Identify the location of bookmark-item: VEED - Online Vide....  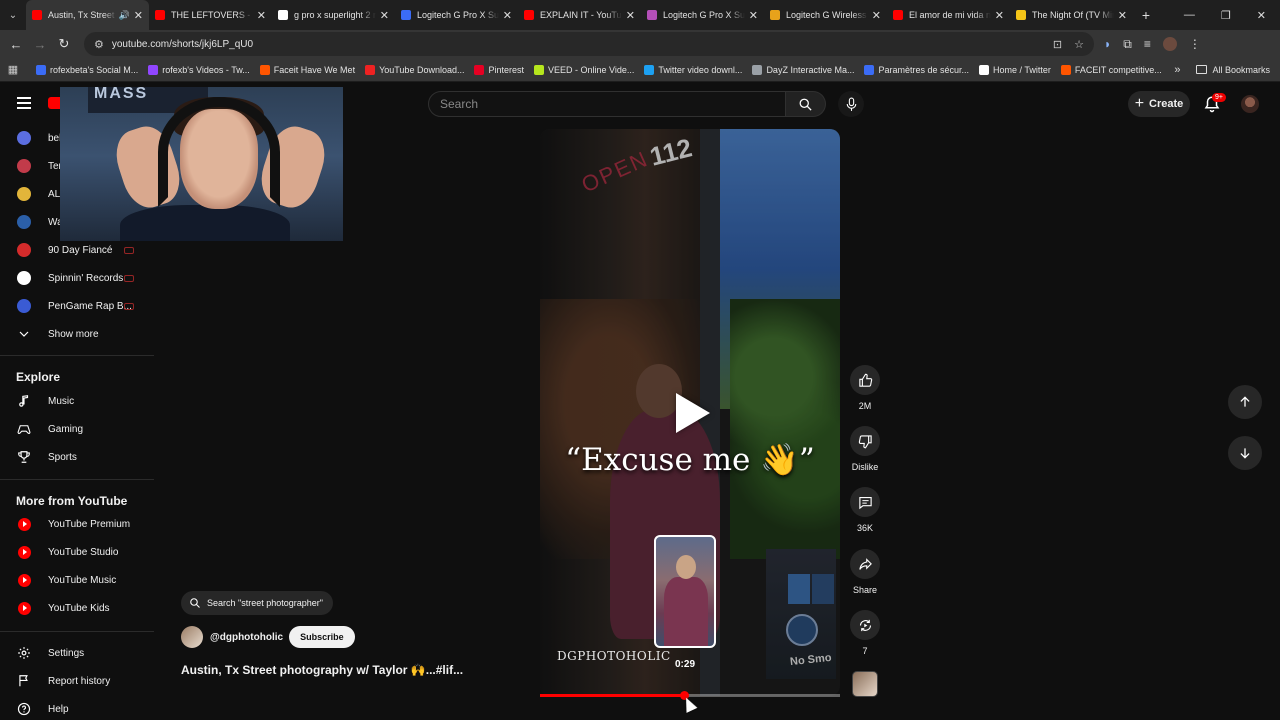
(584, 69).